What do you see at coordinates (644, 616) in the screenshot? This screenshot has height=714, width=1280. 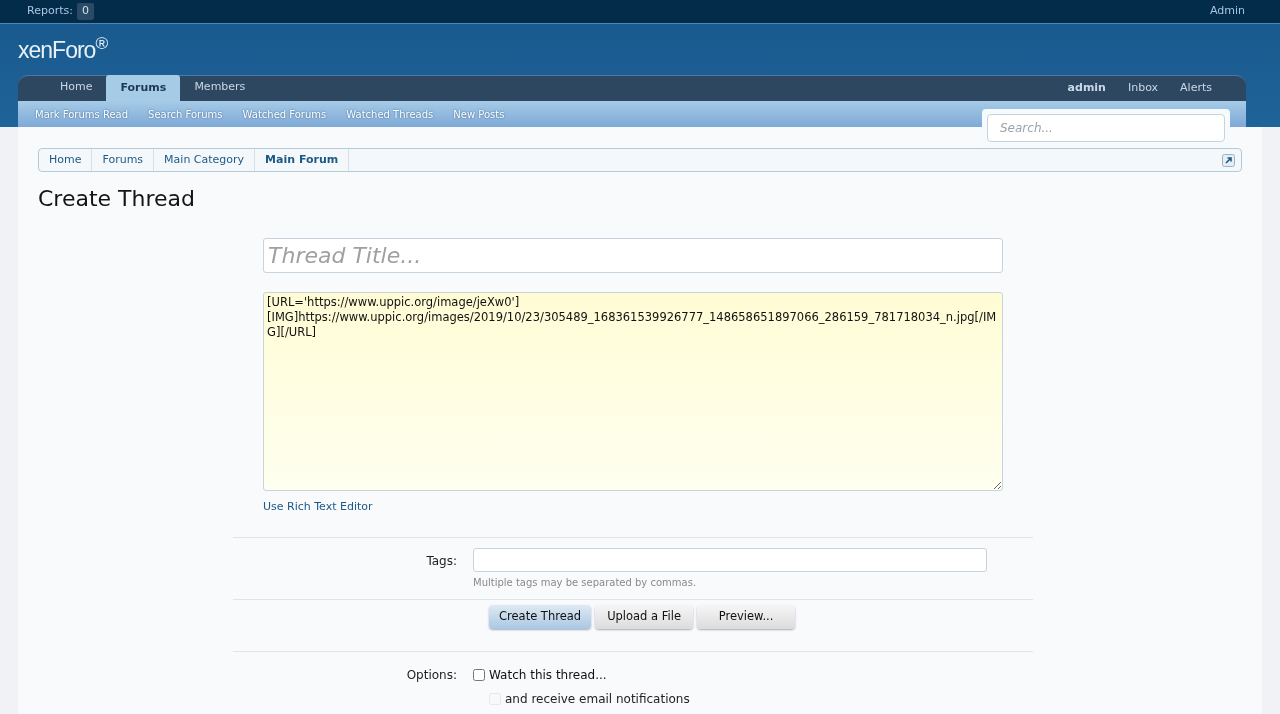 I see `form-button: Upload a File` at bounding box center [644, 616].